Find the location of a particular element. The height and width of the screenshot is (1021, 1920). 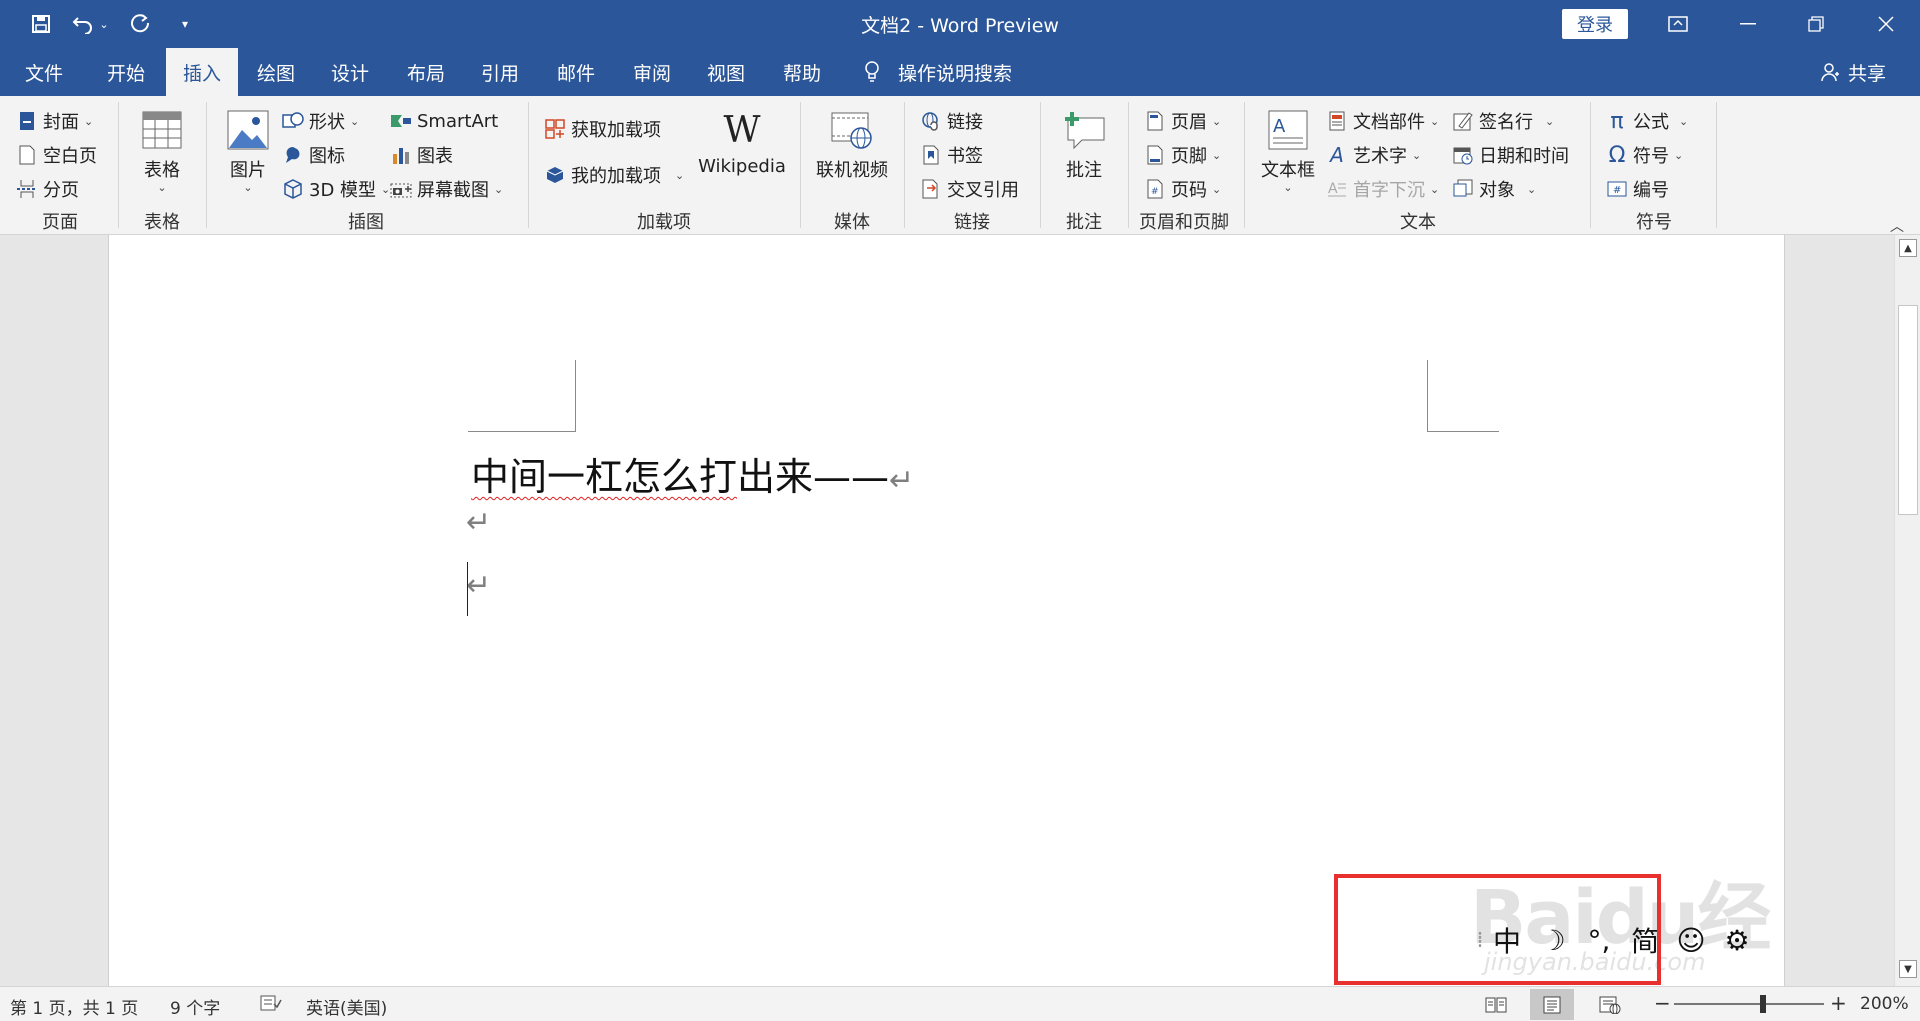

redo-icon is located at coordinates (141, 24).